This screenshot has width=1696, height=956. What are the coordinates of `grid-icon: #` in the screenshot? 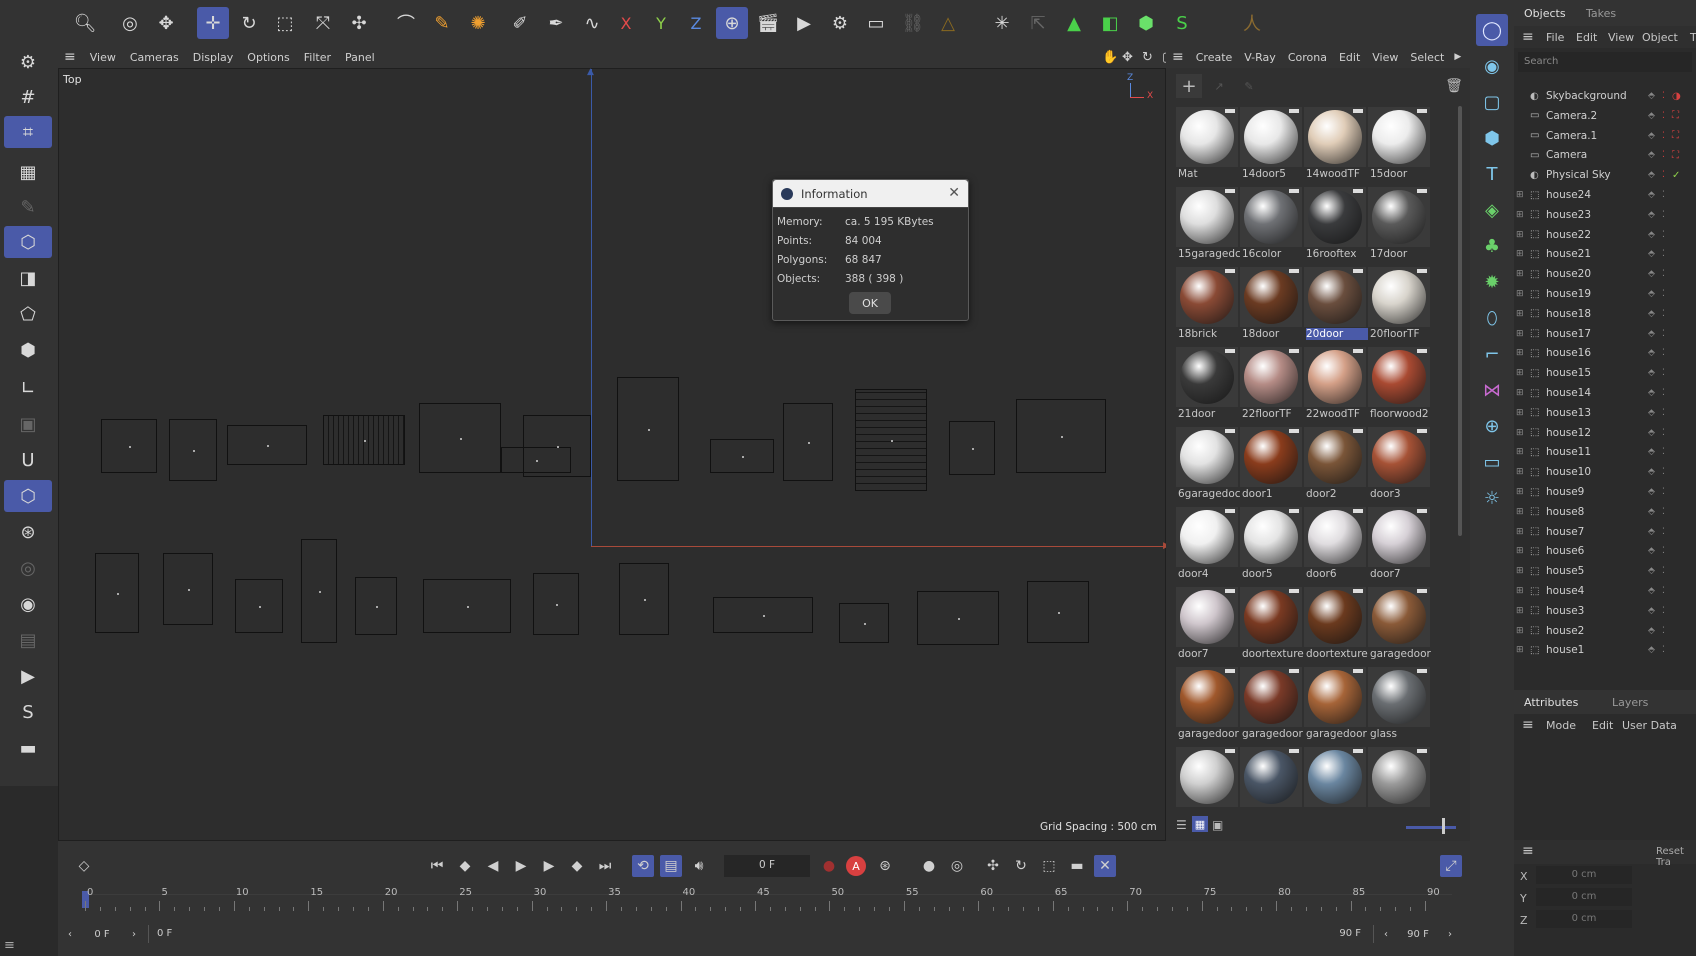 It's located at (28, 97).